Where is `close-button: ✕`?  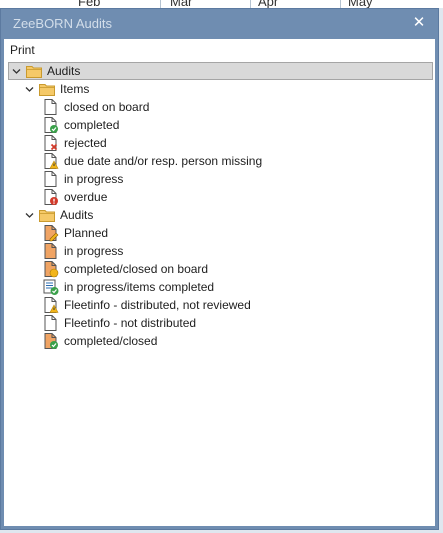 close-button: ✕ is located at coordinates (419, 23).